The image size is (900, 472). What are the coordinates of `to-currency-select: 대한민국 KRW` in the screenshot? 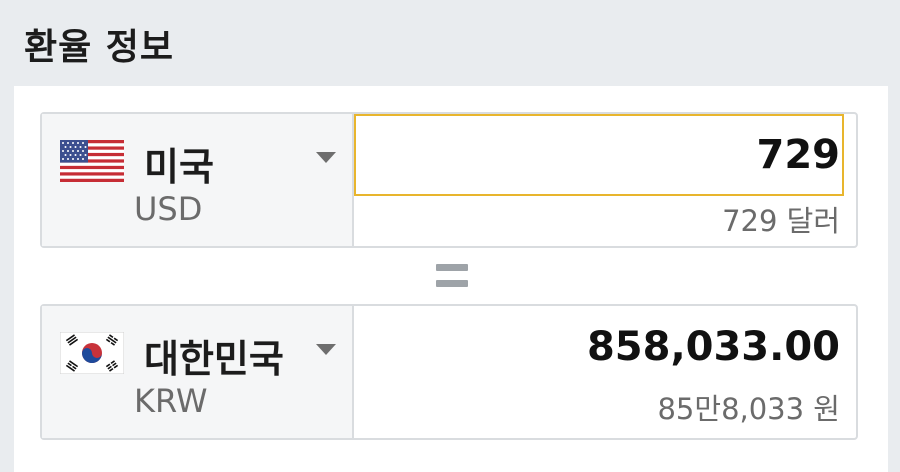 It's located at (198, 372).